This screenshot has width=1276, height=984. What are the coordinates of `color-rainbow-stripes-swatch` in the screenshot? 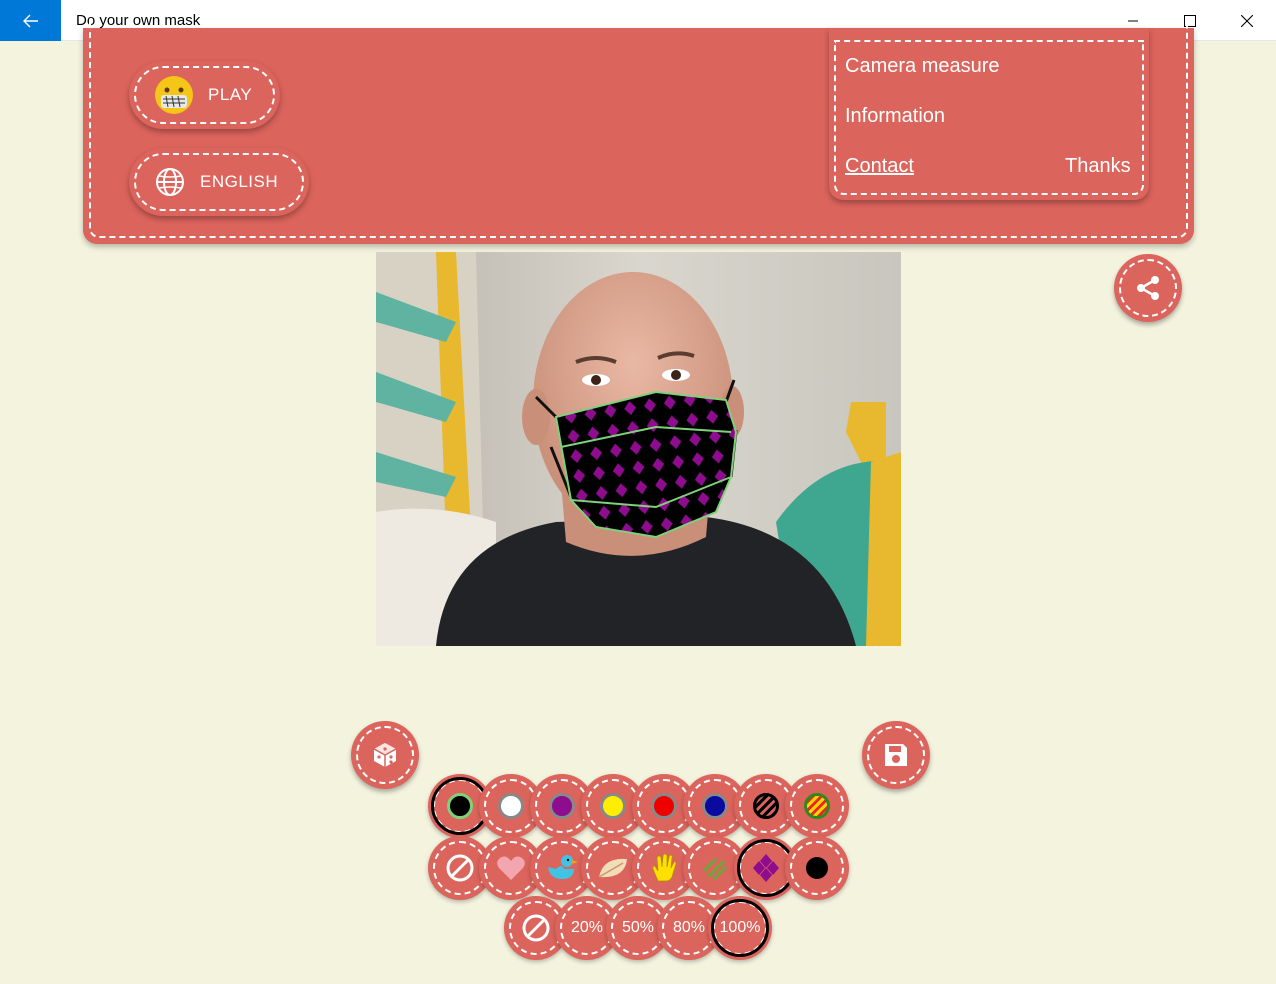 It's located at (817, 806).